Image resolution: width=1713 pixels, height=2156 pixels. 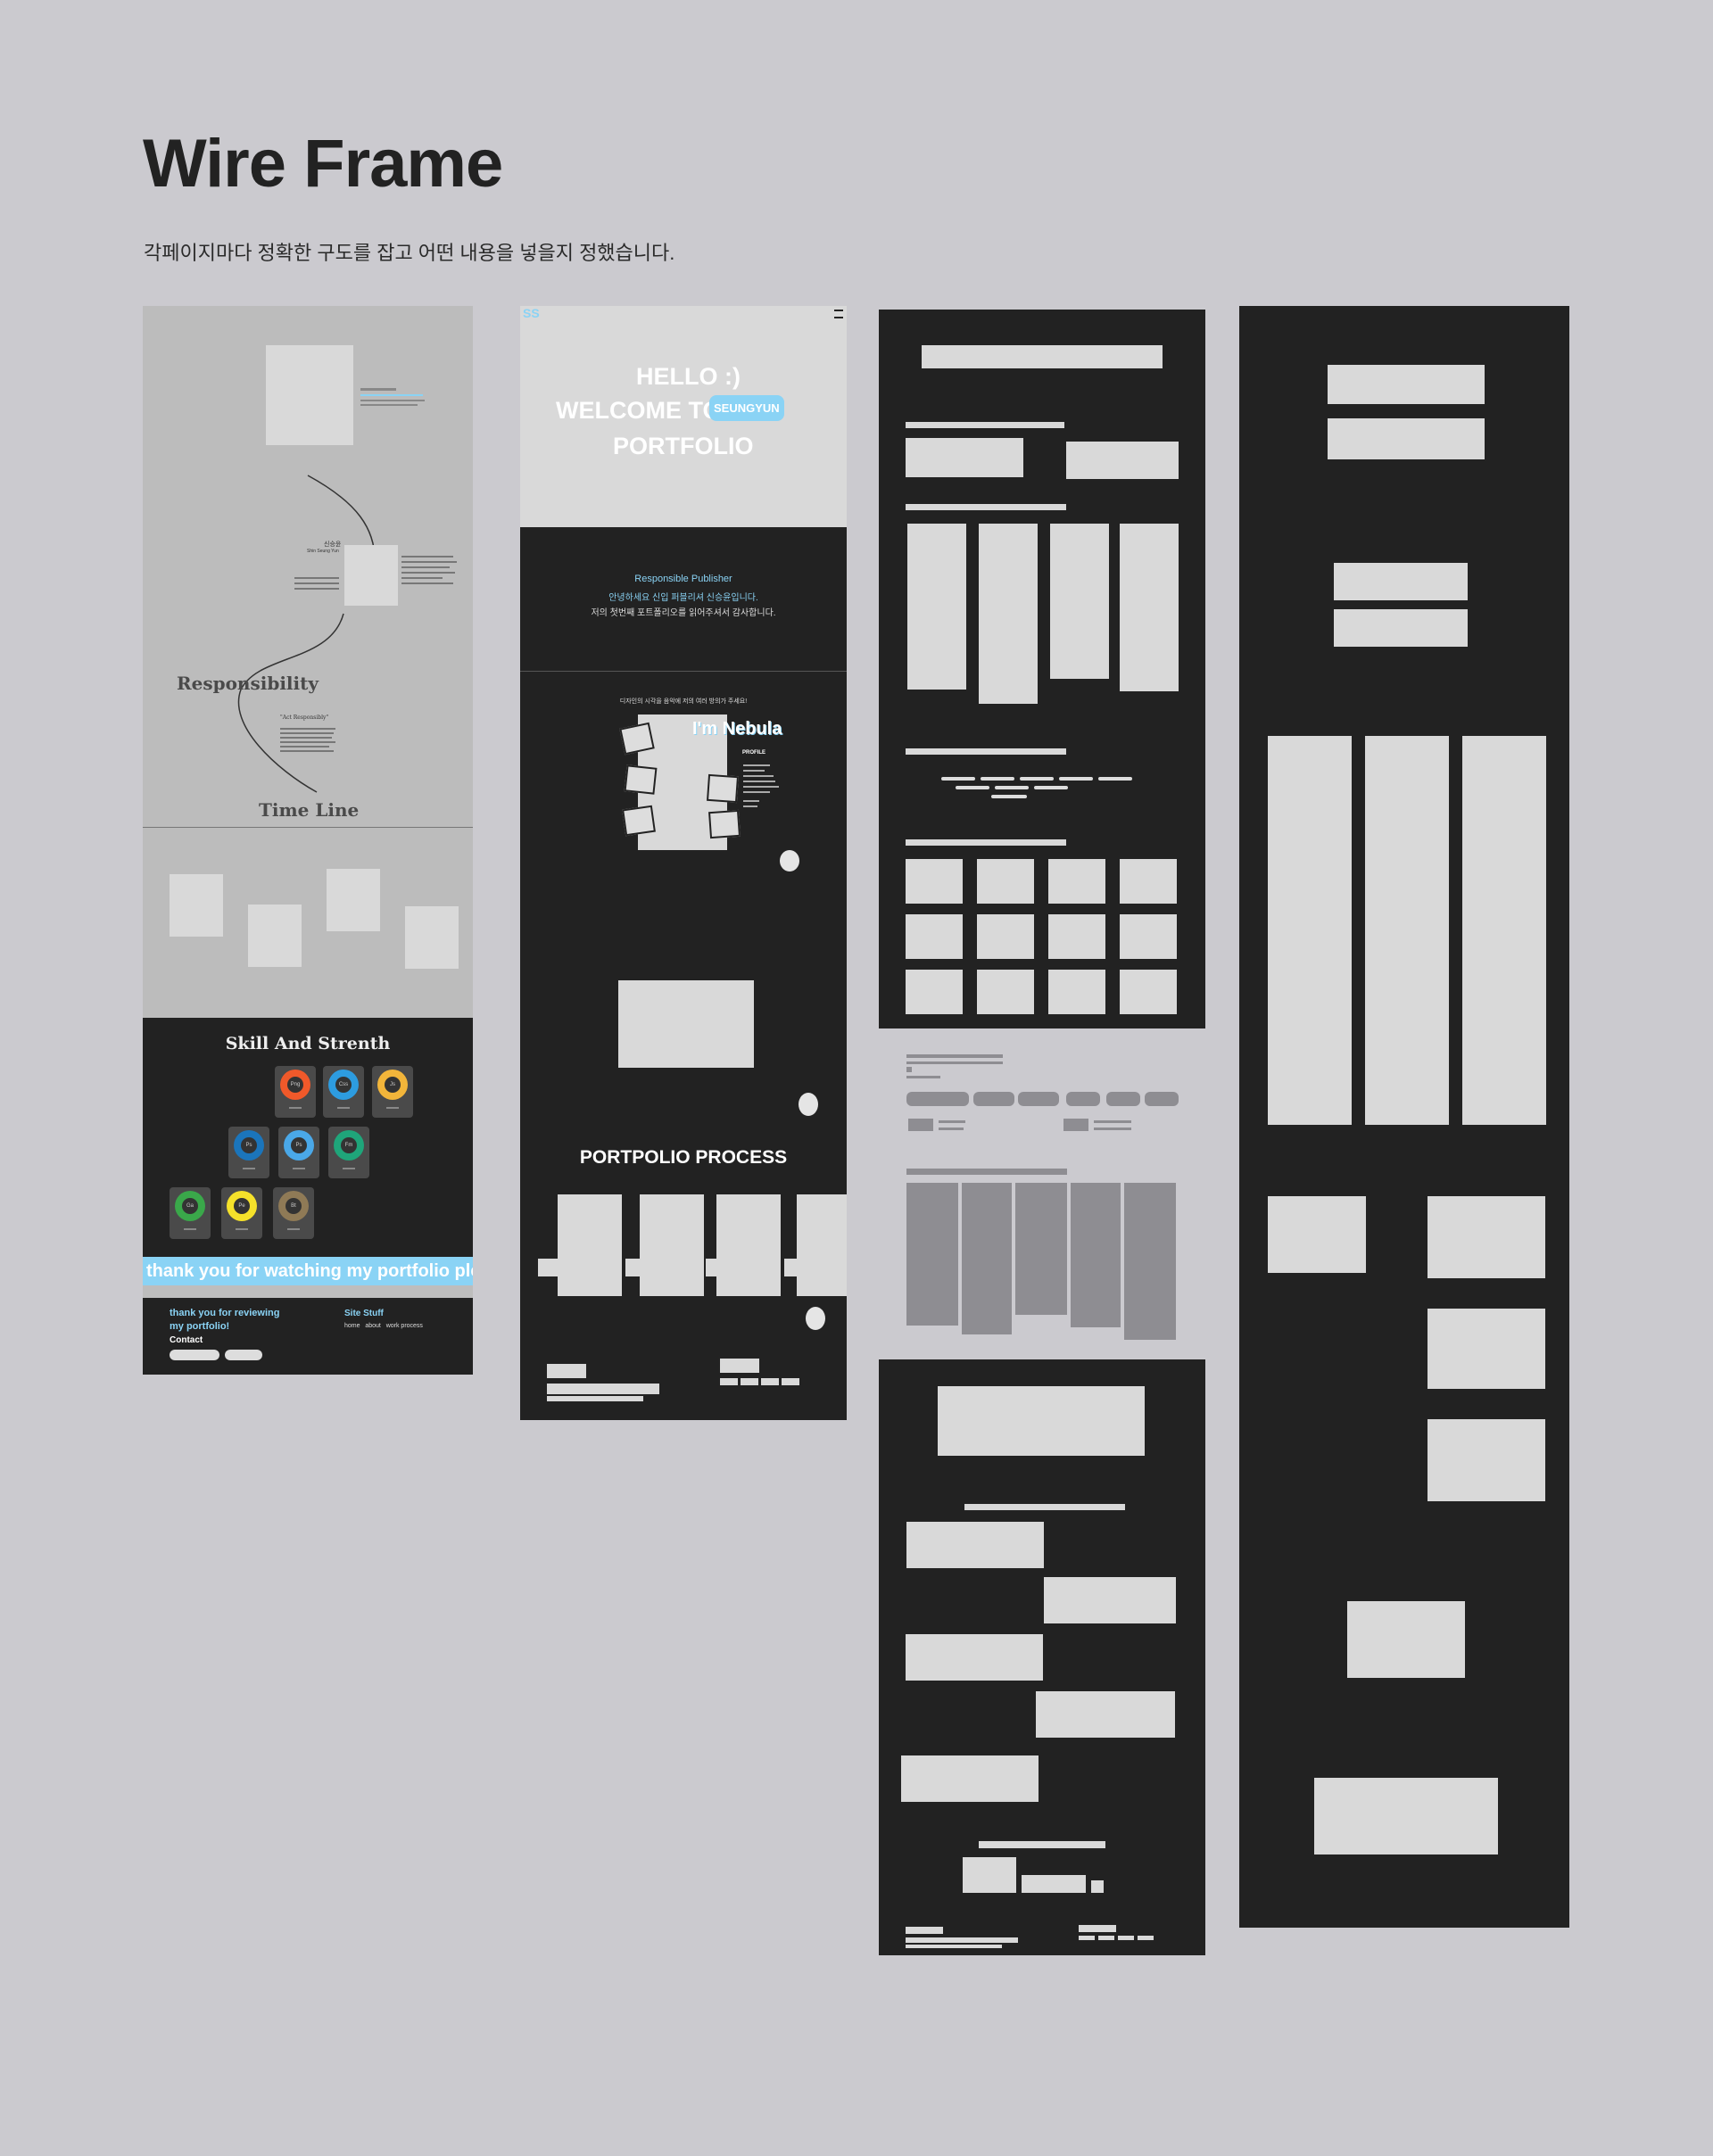 I want to click on wireframe-detail, so click(x=1042, y=1657).